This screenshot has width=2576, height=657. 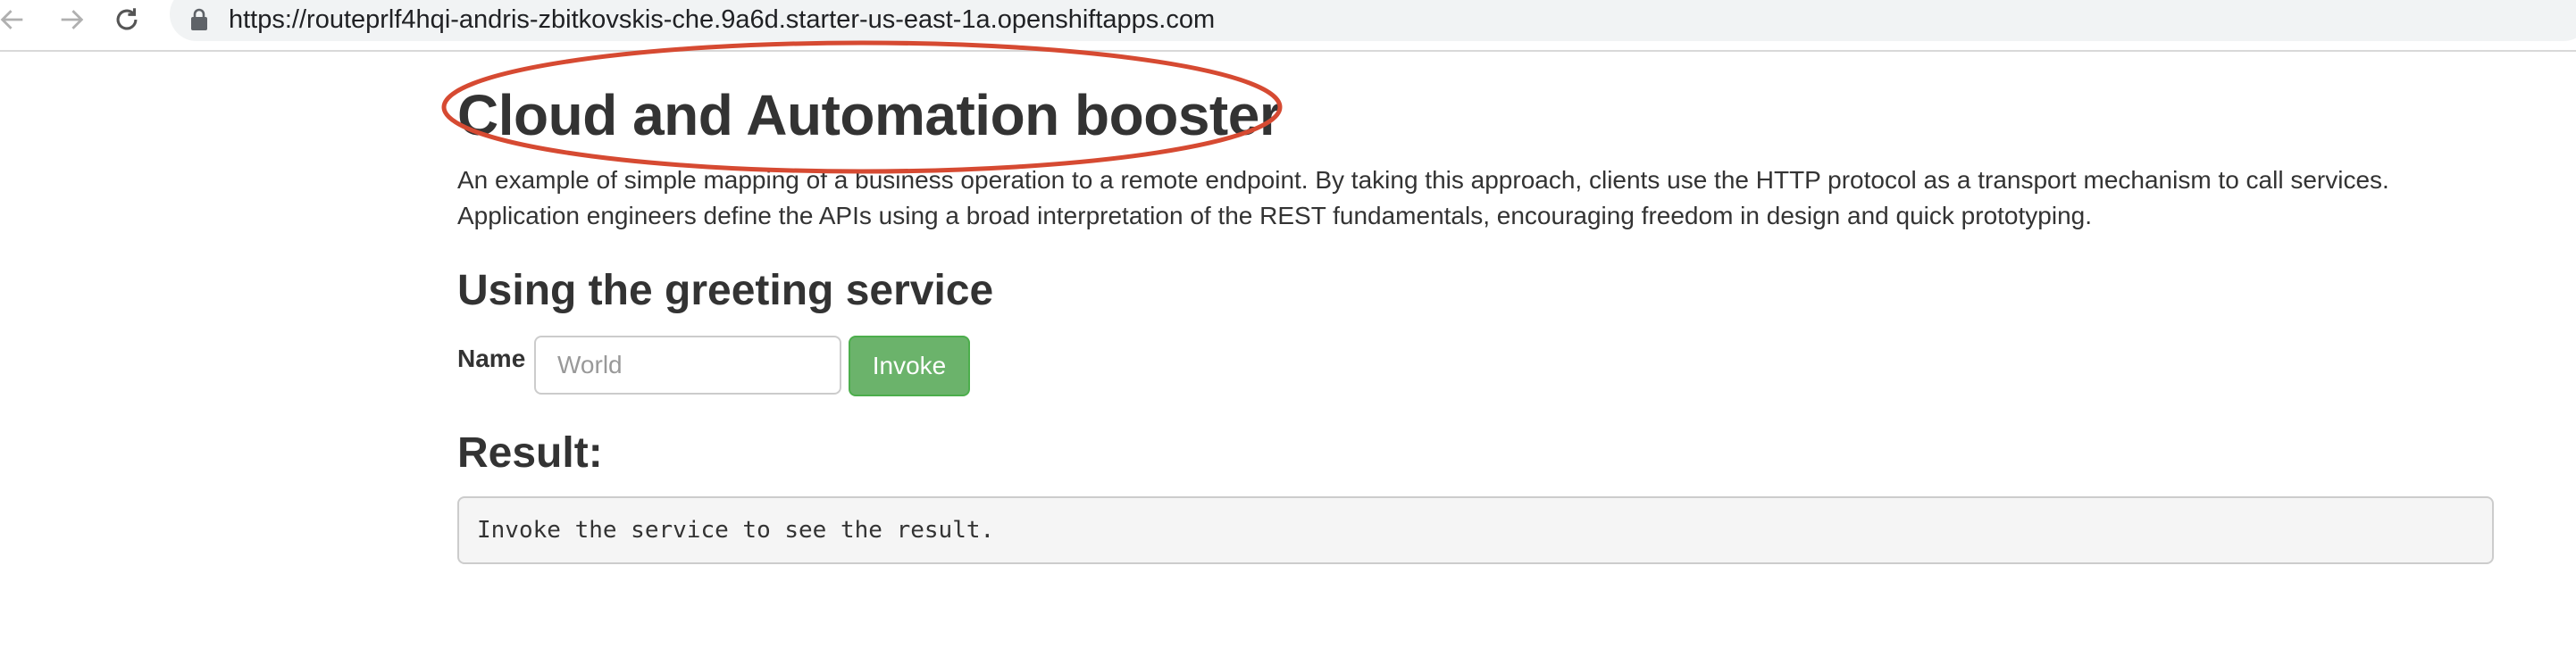 I want to click on result-heading: Result:, so click(x=530, y=453).